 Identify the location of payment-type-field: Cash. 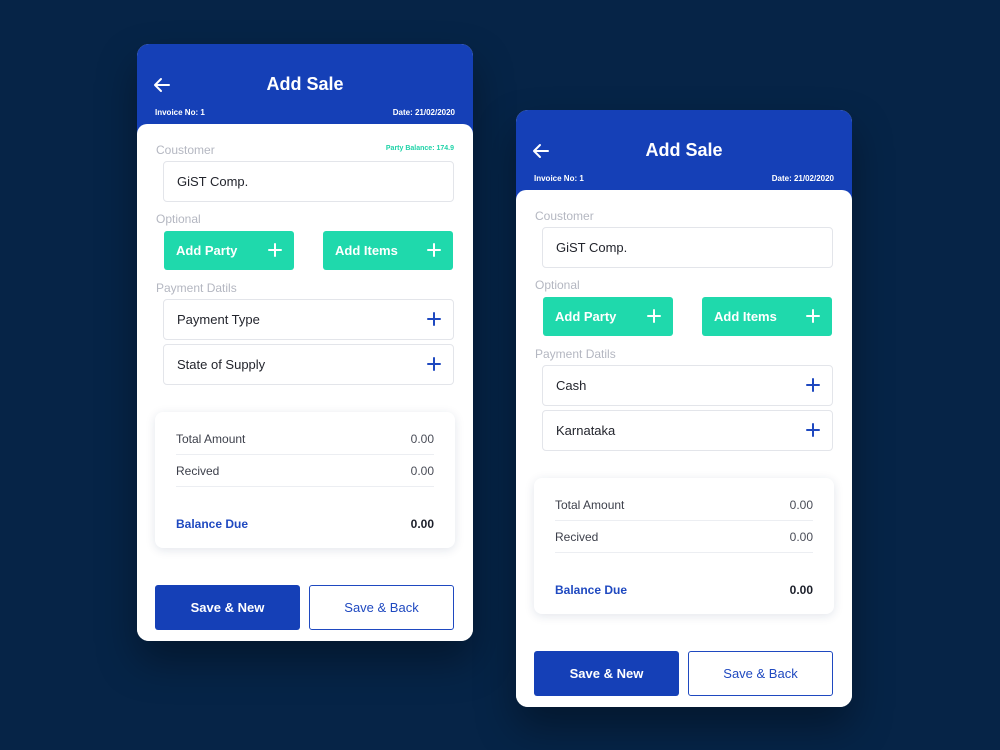
(687, 385).